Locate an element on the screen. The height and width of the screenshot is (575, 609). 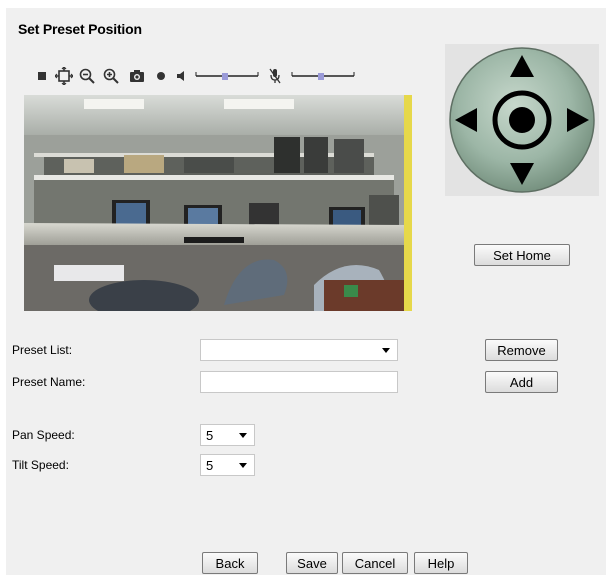
add-button: Add is located at coordinates (521, 382).